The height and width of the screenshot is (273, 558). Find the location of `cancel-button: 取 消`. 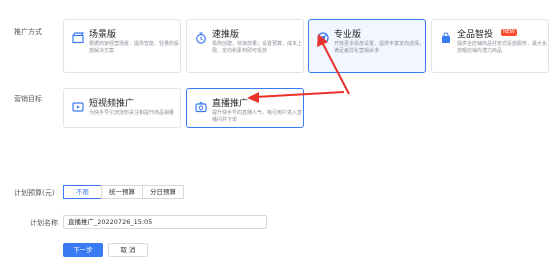

cancel-button: 取 消 is located at coordinates (128, 250).